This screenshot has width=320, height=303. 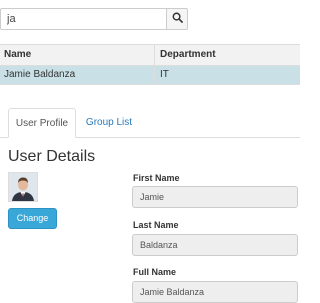 I want to click on table-row: Jamie Baldanza IT, so click(x=150, y=75).